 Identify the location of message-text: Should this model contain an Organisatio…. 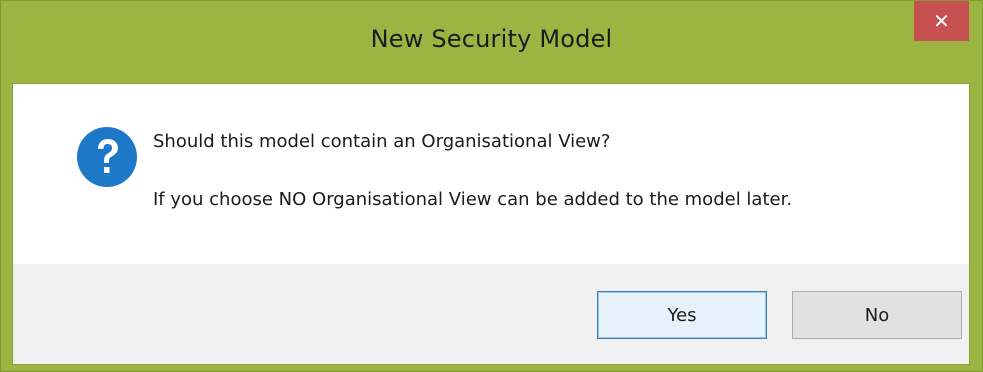
(382, 141).